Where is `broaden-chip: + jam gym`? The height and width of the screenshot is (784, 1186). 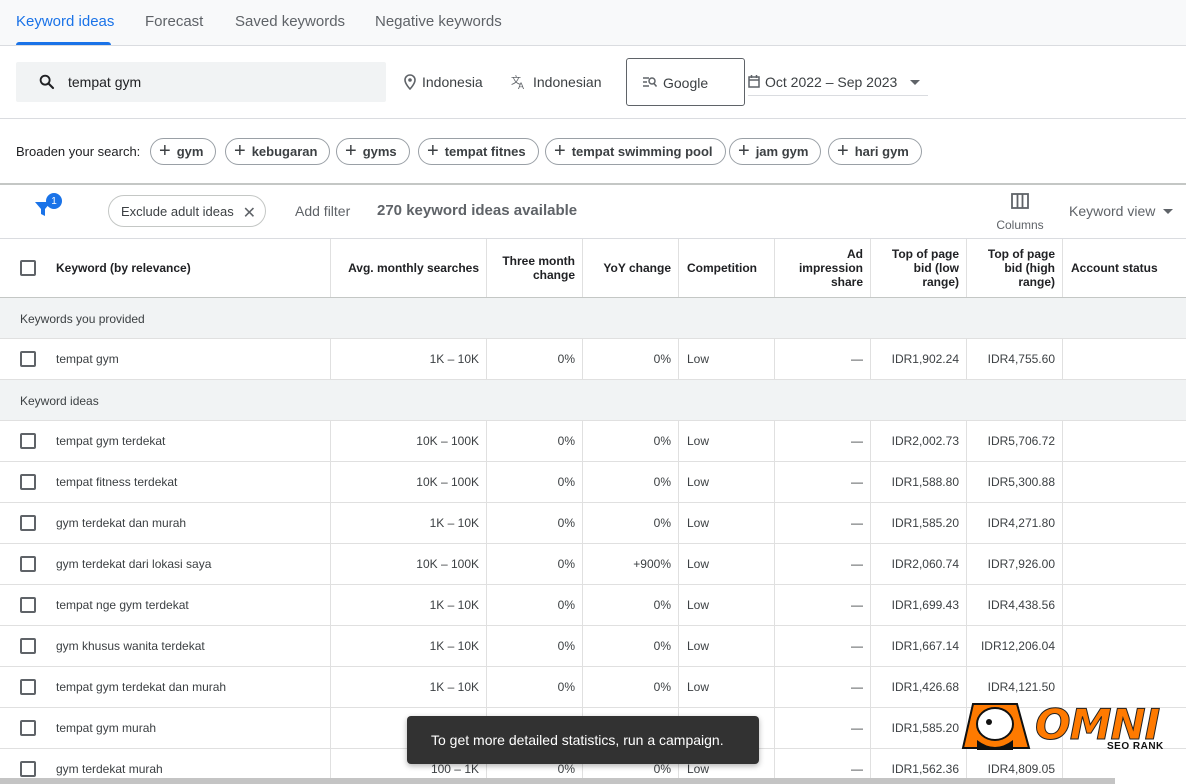 broaden-chip: + jam gym is located at coordinates (775, 151).